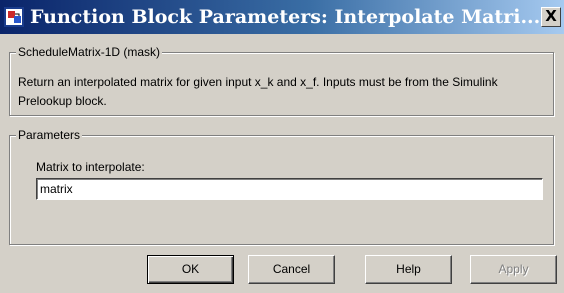 This screenshot has width=564, height=293. I want to click on close-button: X, so click(551, 17).